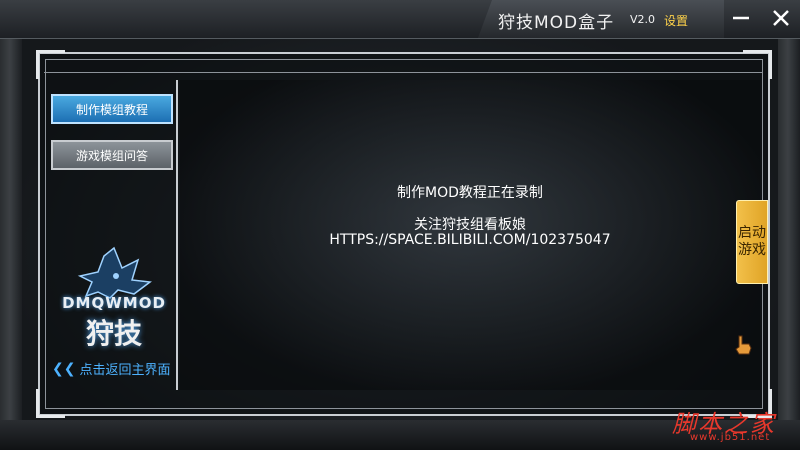 This screenshot has width=800, height=450. Describe the element at coordinates (730, 437) in the screenshot. I see `watermark-url: www.jb51.net` at that location.